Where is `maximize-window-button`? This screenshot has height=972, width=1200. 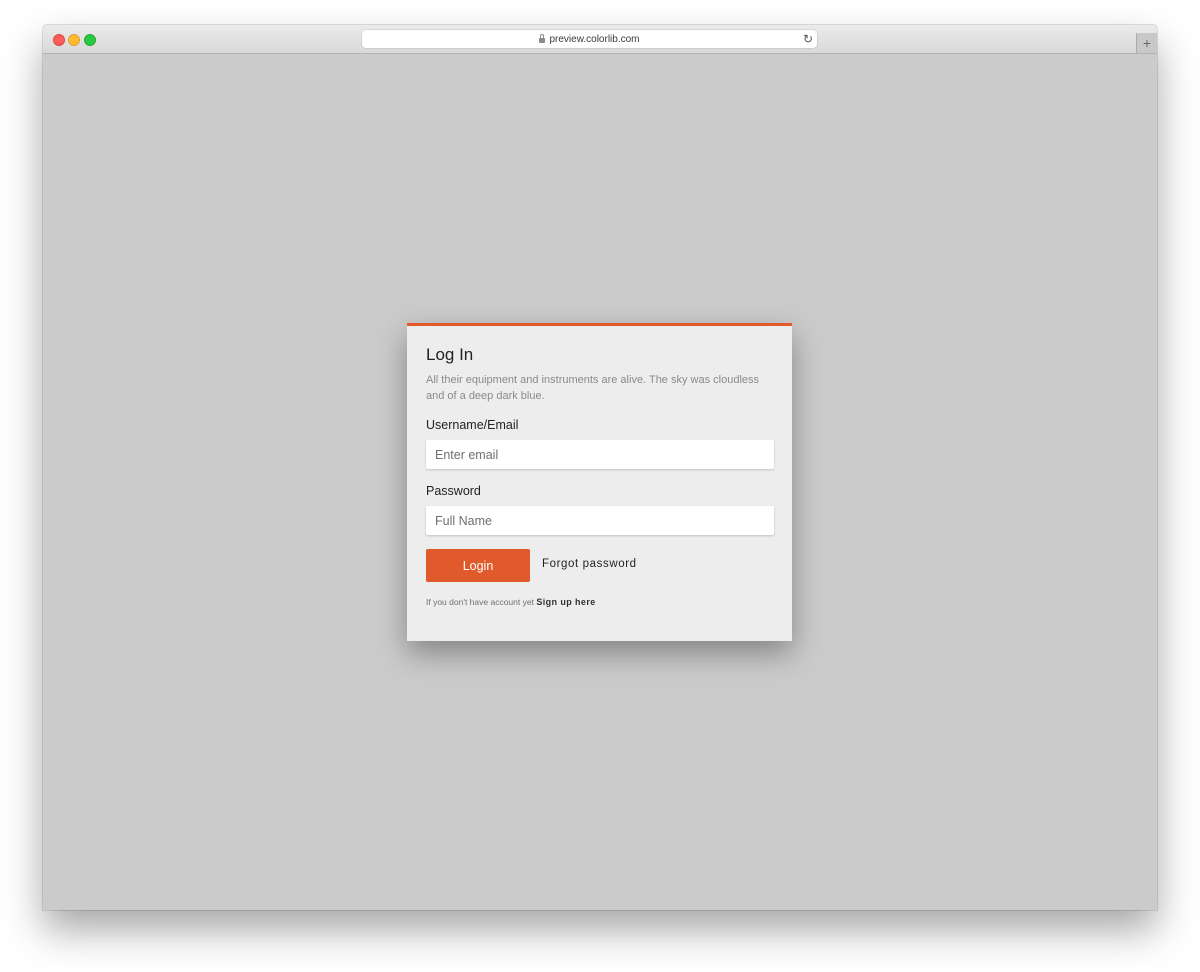
maximize-window-button is located at coordinates (90, 40).